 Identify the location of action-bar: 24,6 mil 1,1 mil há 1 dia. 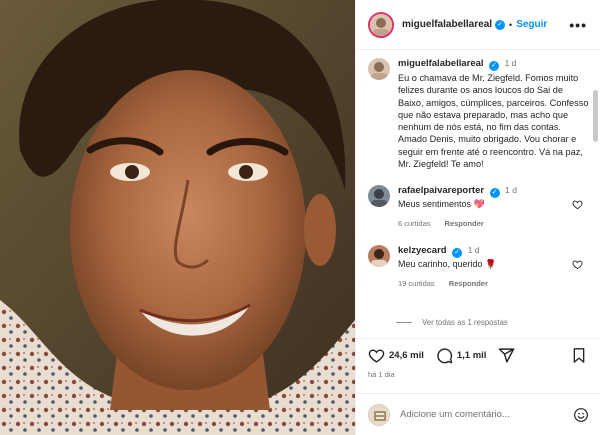
(478, 369).